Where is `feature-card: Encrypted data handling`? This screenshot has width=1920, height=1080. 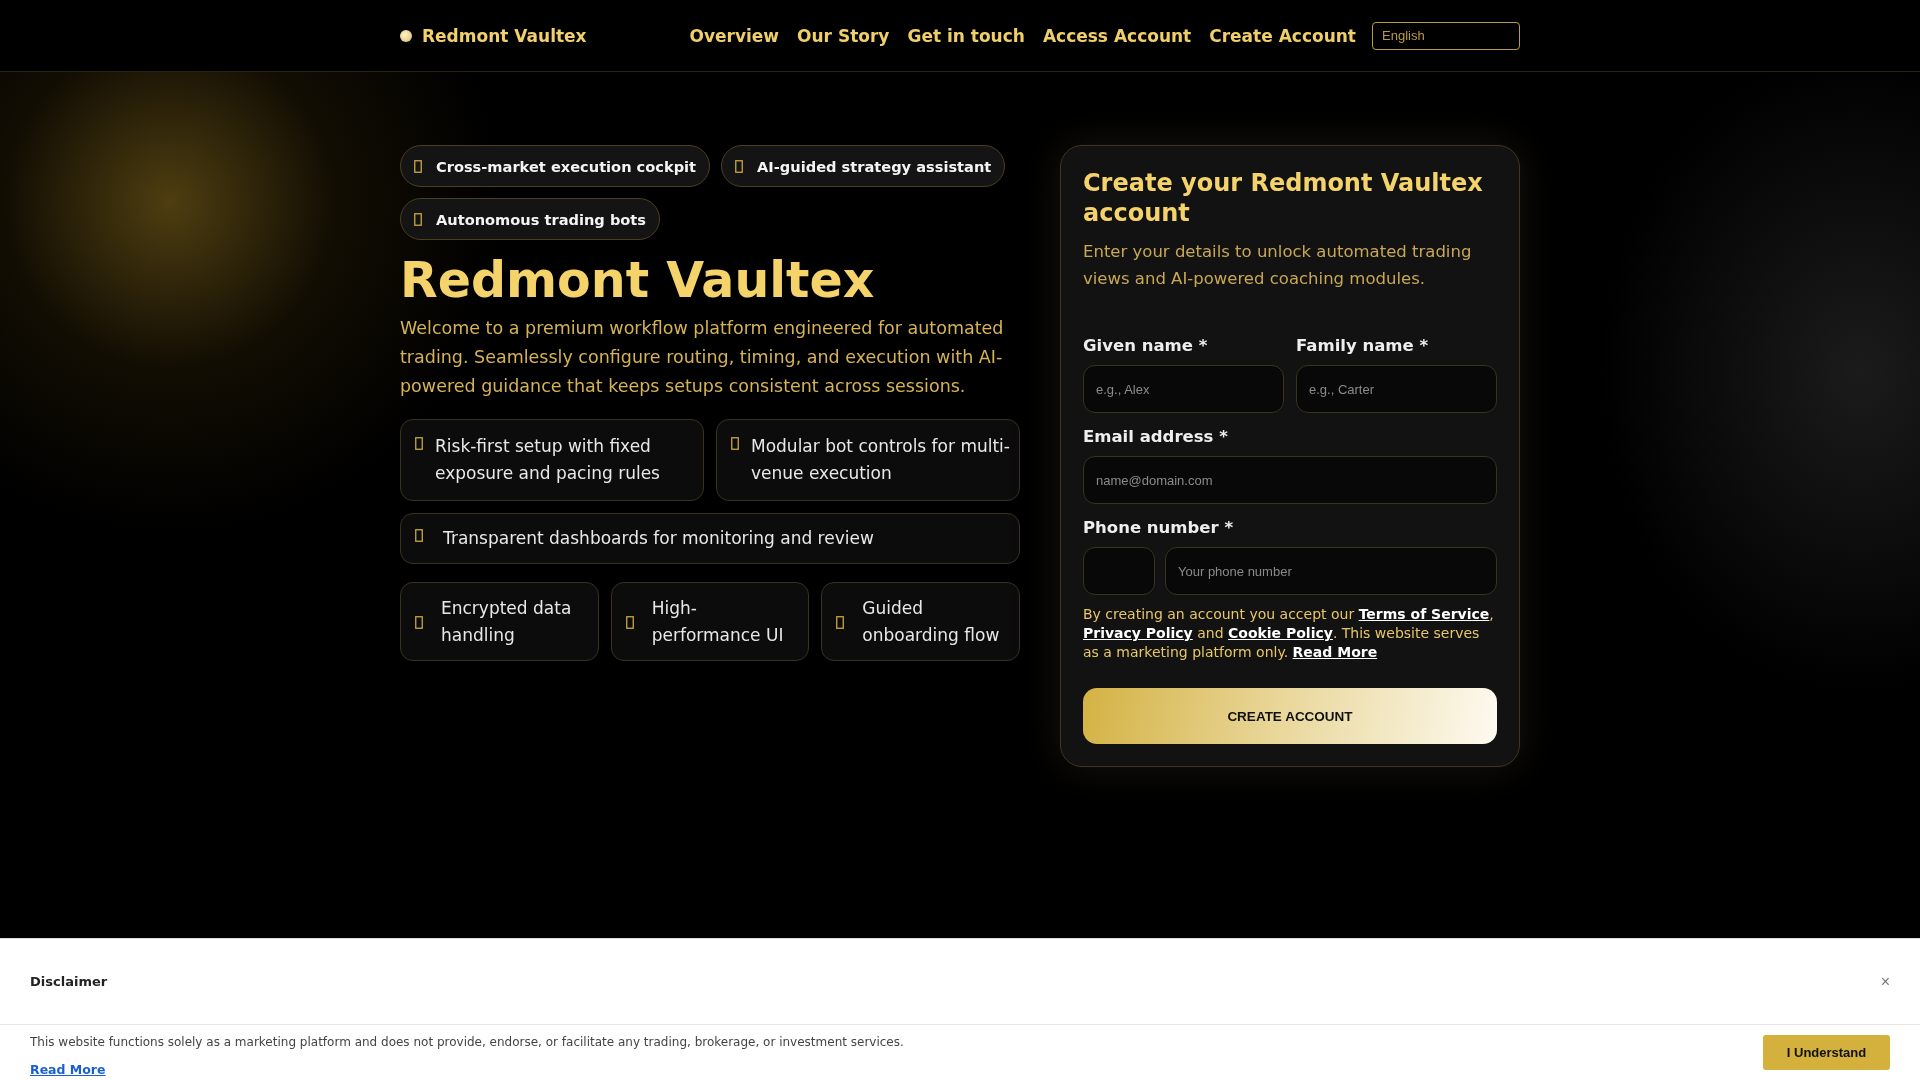
feature-card: Encrypted data handling is located at coordinates (499, 622).